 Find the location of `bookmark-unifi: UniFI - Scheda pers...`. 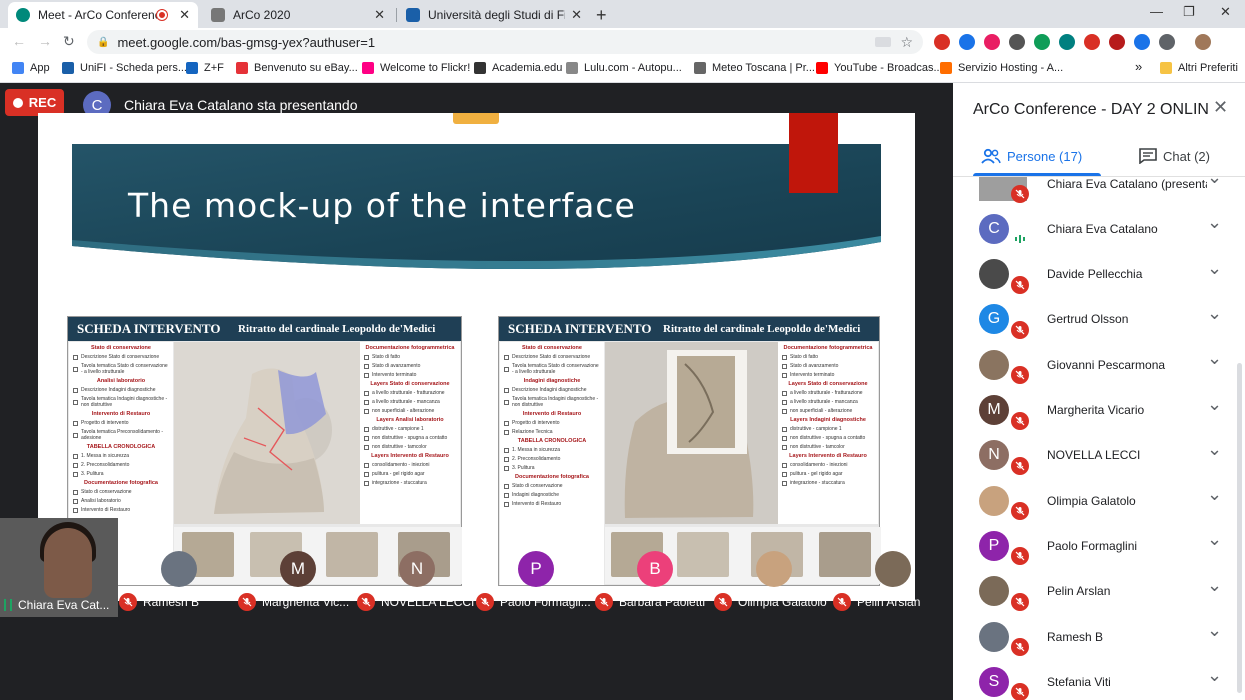

bookmark-unifi: UniFI - Scheda pers... is located at coordinates (124, 68).